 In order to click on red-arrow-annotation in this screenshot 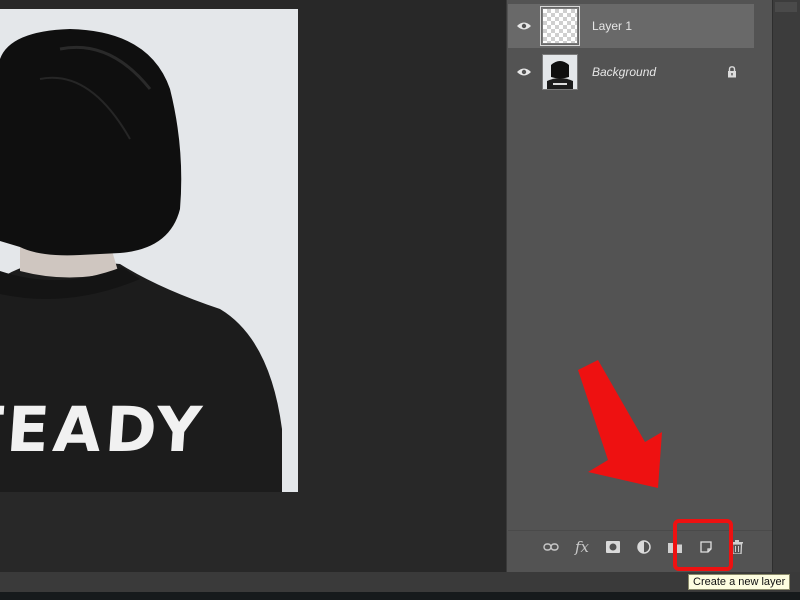, I will do `click(620, 424)`.